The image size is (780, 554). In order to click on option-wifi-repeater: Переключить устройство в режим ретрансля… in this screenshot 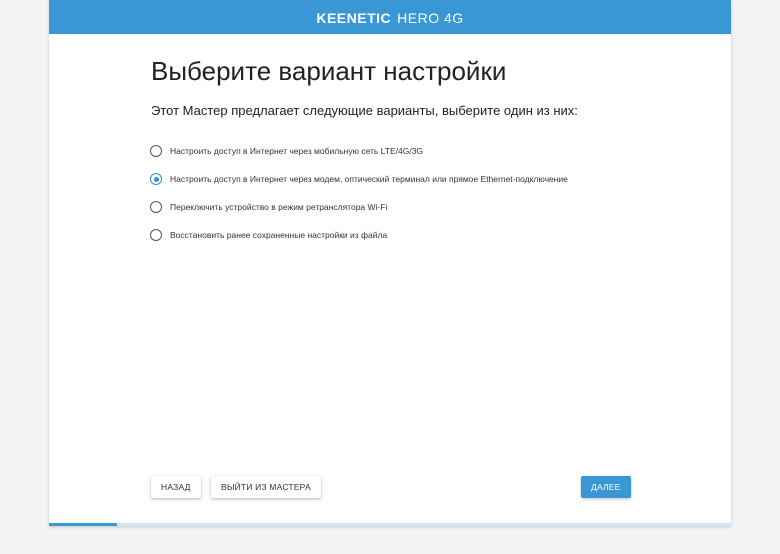, I will do `click(430, 207)`.